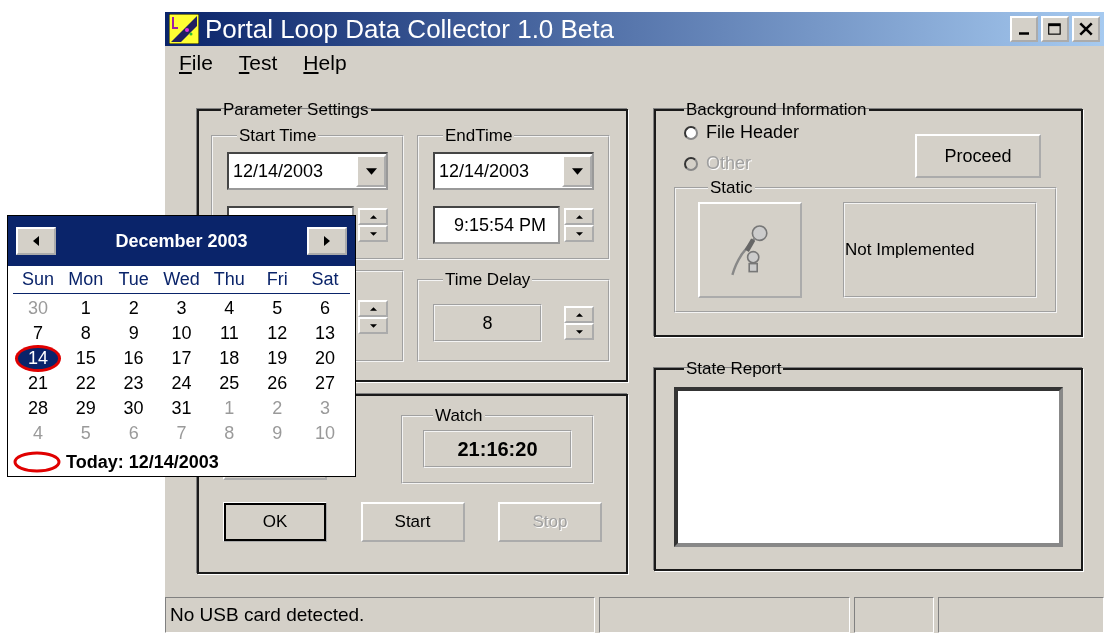 The width and height of the screenshot is (1104, 633). What do you see at coordinates (410, 29) in the screenshot?
I see `window-title: Portal Loop Data Collector 1.0 Beta` at bounding box center [410, 29].